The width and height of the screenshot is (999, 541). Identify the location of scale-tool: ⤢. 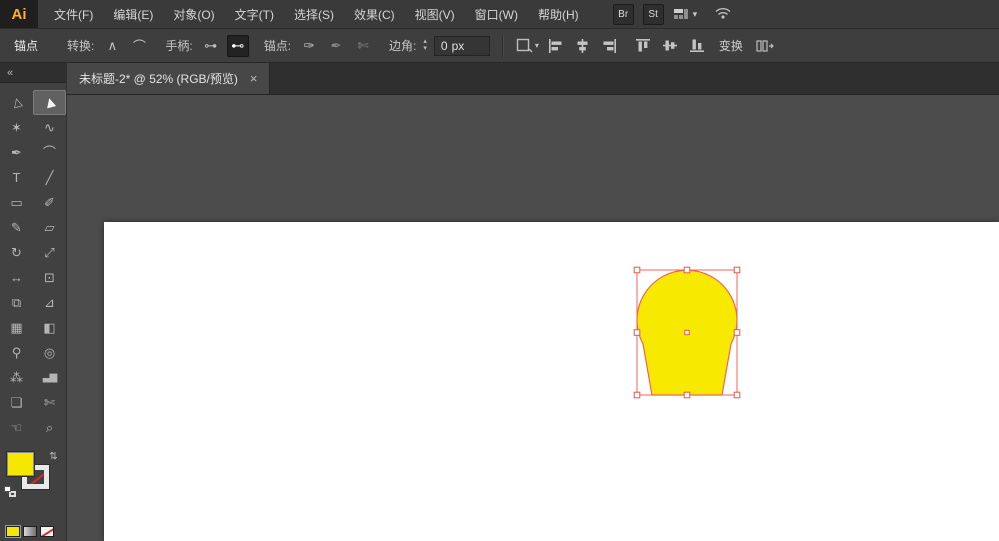
(49, 252).